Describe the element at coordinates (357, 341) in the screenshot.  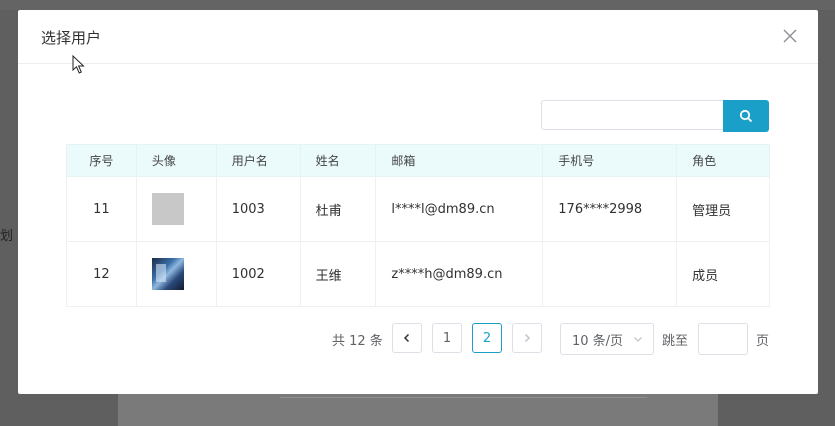
I see `pagination-total: 共 12 条` at that location.